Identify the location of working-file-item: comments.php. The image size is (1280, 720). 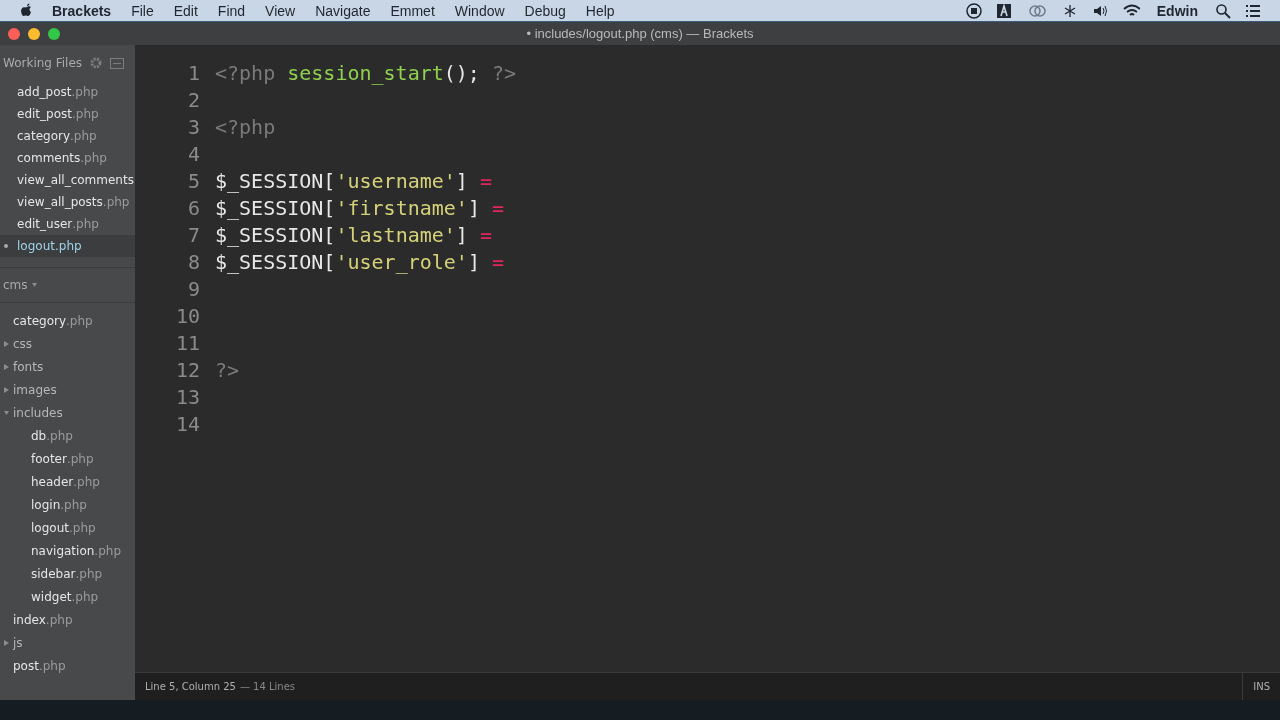
(67, 158).